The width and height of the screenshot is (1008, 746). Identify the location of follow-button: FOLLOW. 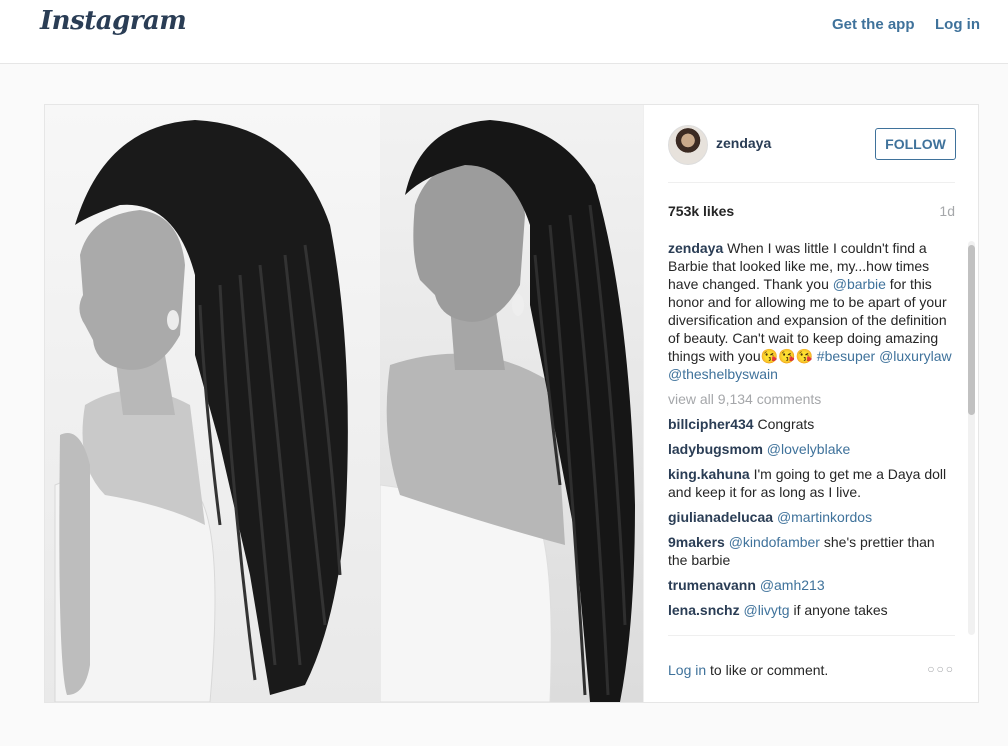
(915, 144).